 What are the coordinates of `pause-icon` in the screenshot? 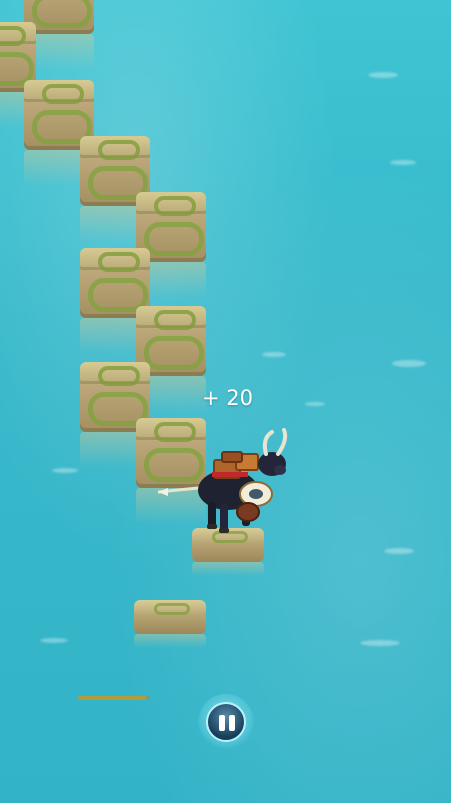 It's located at (226, 722).